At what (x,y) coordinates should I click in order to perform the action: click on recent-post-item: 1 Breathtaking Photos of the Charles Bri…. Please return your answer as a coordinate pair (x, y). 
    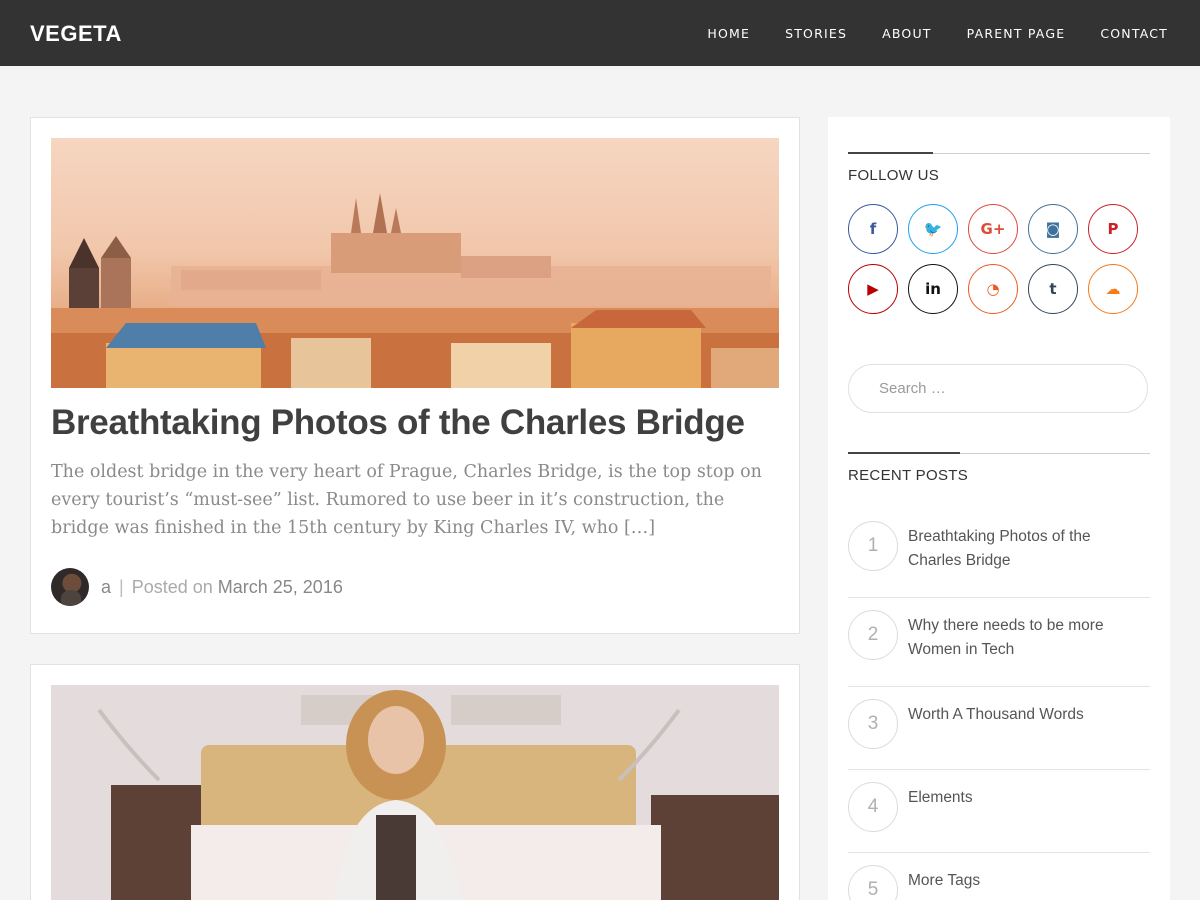
    Looking at the image, I should click on (999, 553).